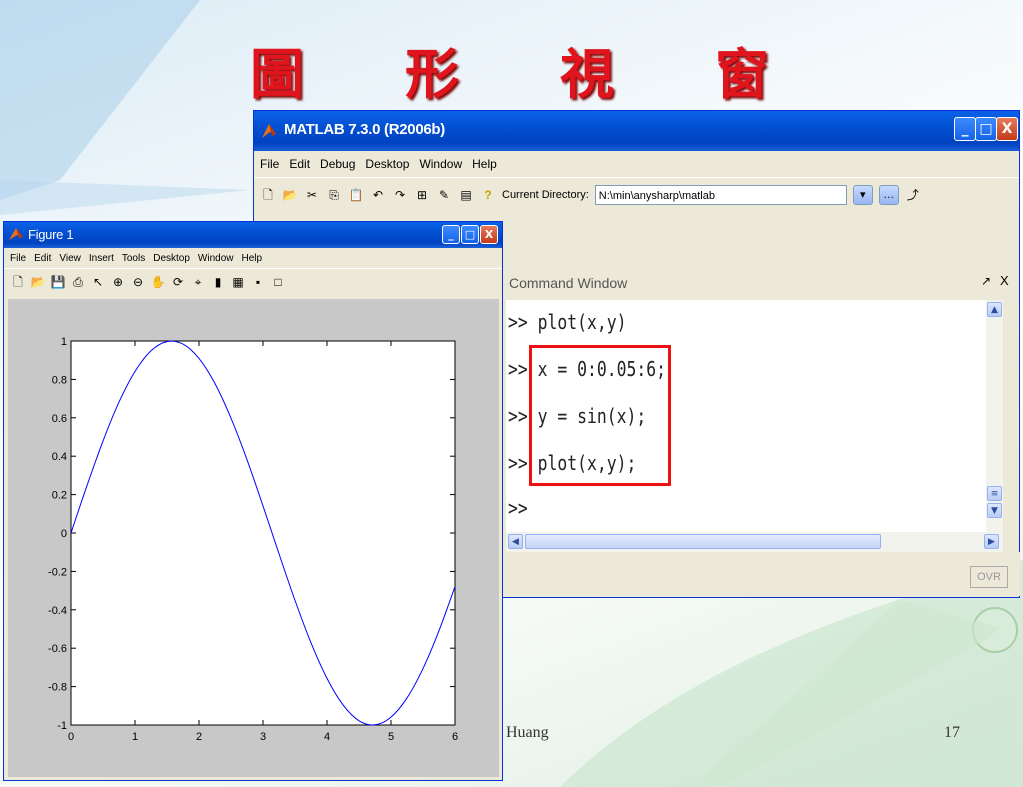 The image size is (1023, 787). I want to click on menu-edit: Edit, so click(299, 164).